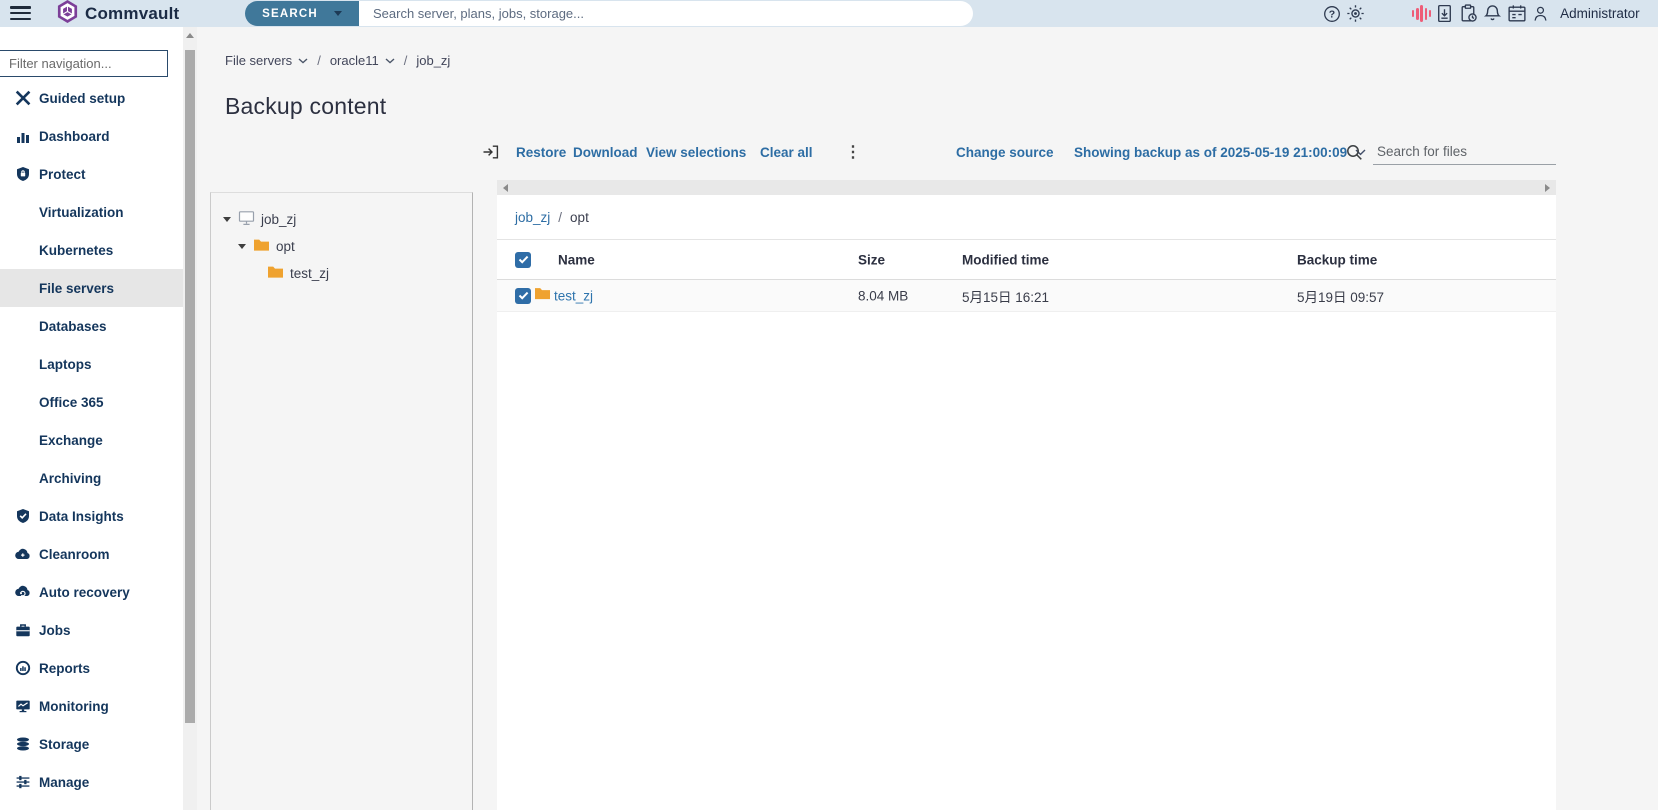 The image size is (1658, 810). What do you see at coordinates (306, 106) in the screenshot?
I see `page-title: Backup content` at bounding box center [306, 106].